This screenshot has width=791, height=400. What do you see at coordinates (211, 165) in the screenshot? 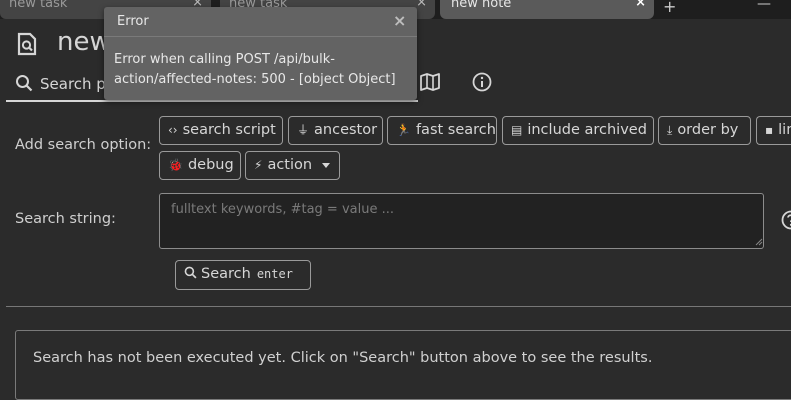
I see `button-label: debug` at bounding box center [211, 165].